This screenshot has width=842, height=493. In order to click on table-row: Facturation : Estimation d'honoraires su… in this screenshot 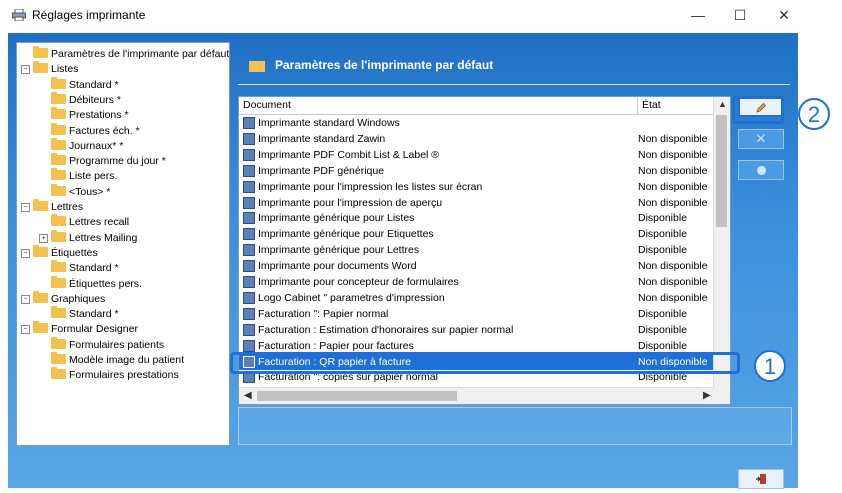, I will do `click(476, 330)`.